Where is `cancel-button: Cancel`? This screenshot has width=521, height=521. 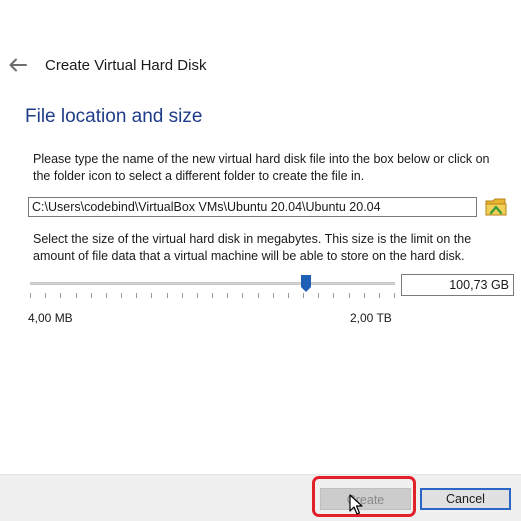 cancel-button: Cancel is located at coordinates (465, 499).